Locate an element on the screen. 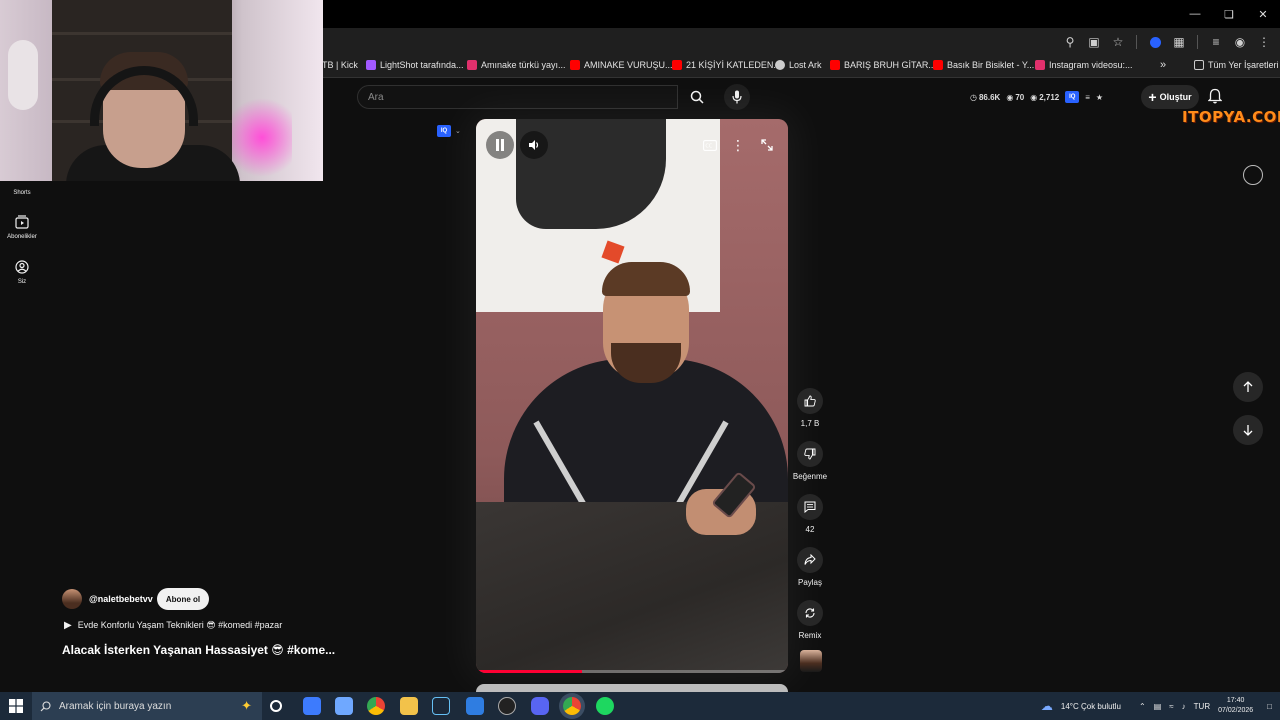 Image resolution: width=1280 pixels, height=720 pixels. captions-icon: CC is located at coordinates (710, 145).